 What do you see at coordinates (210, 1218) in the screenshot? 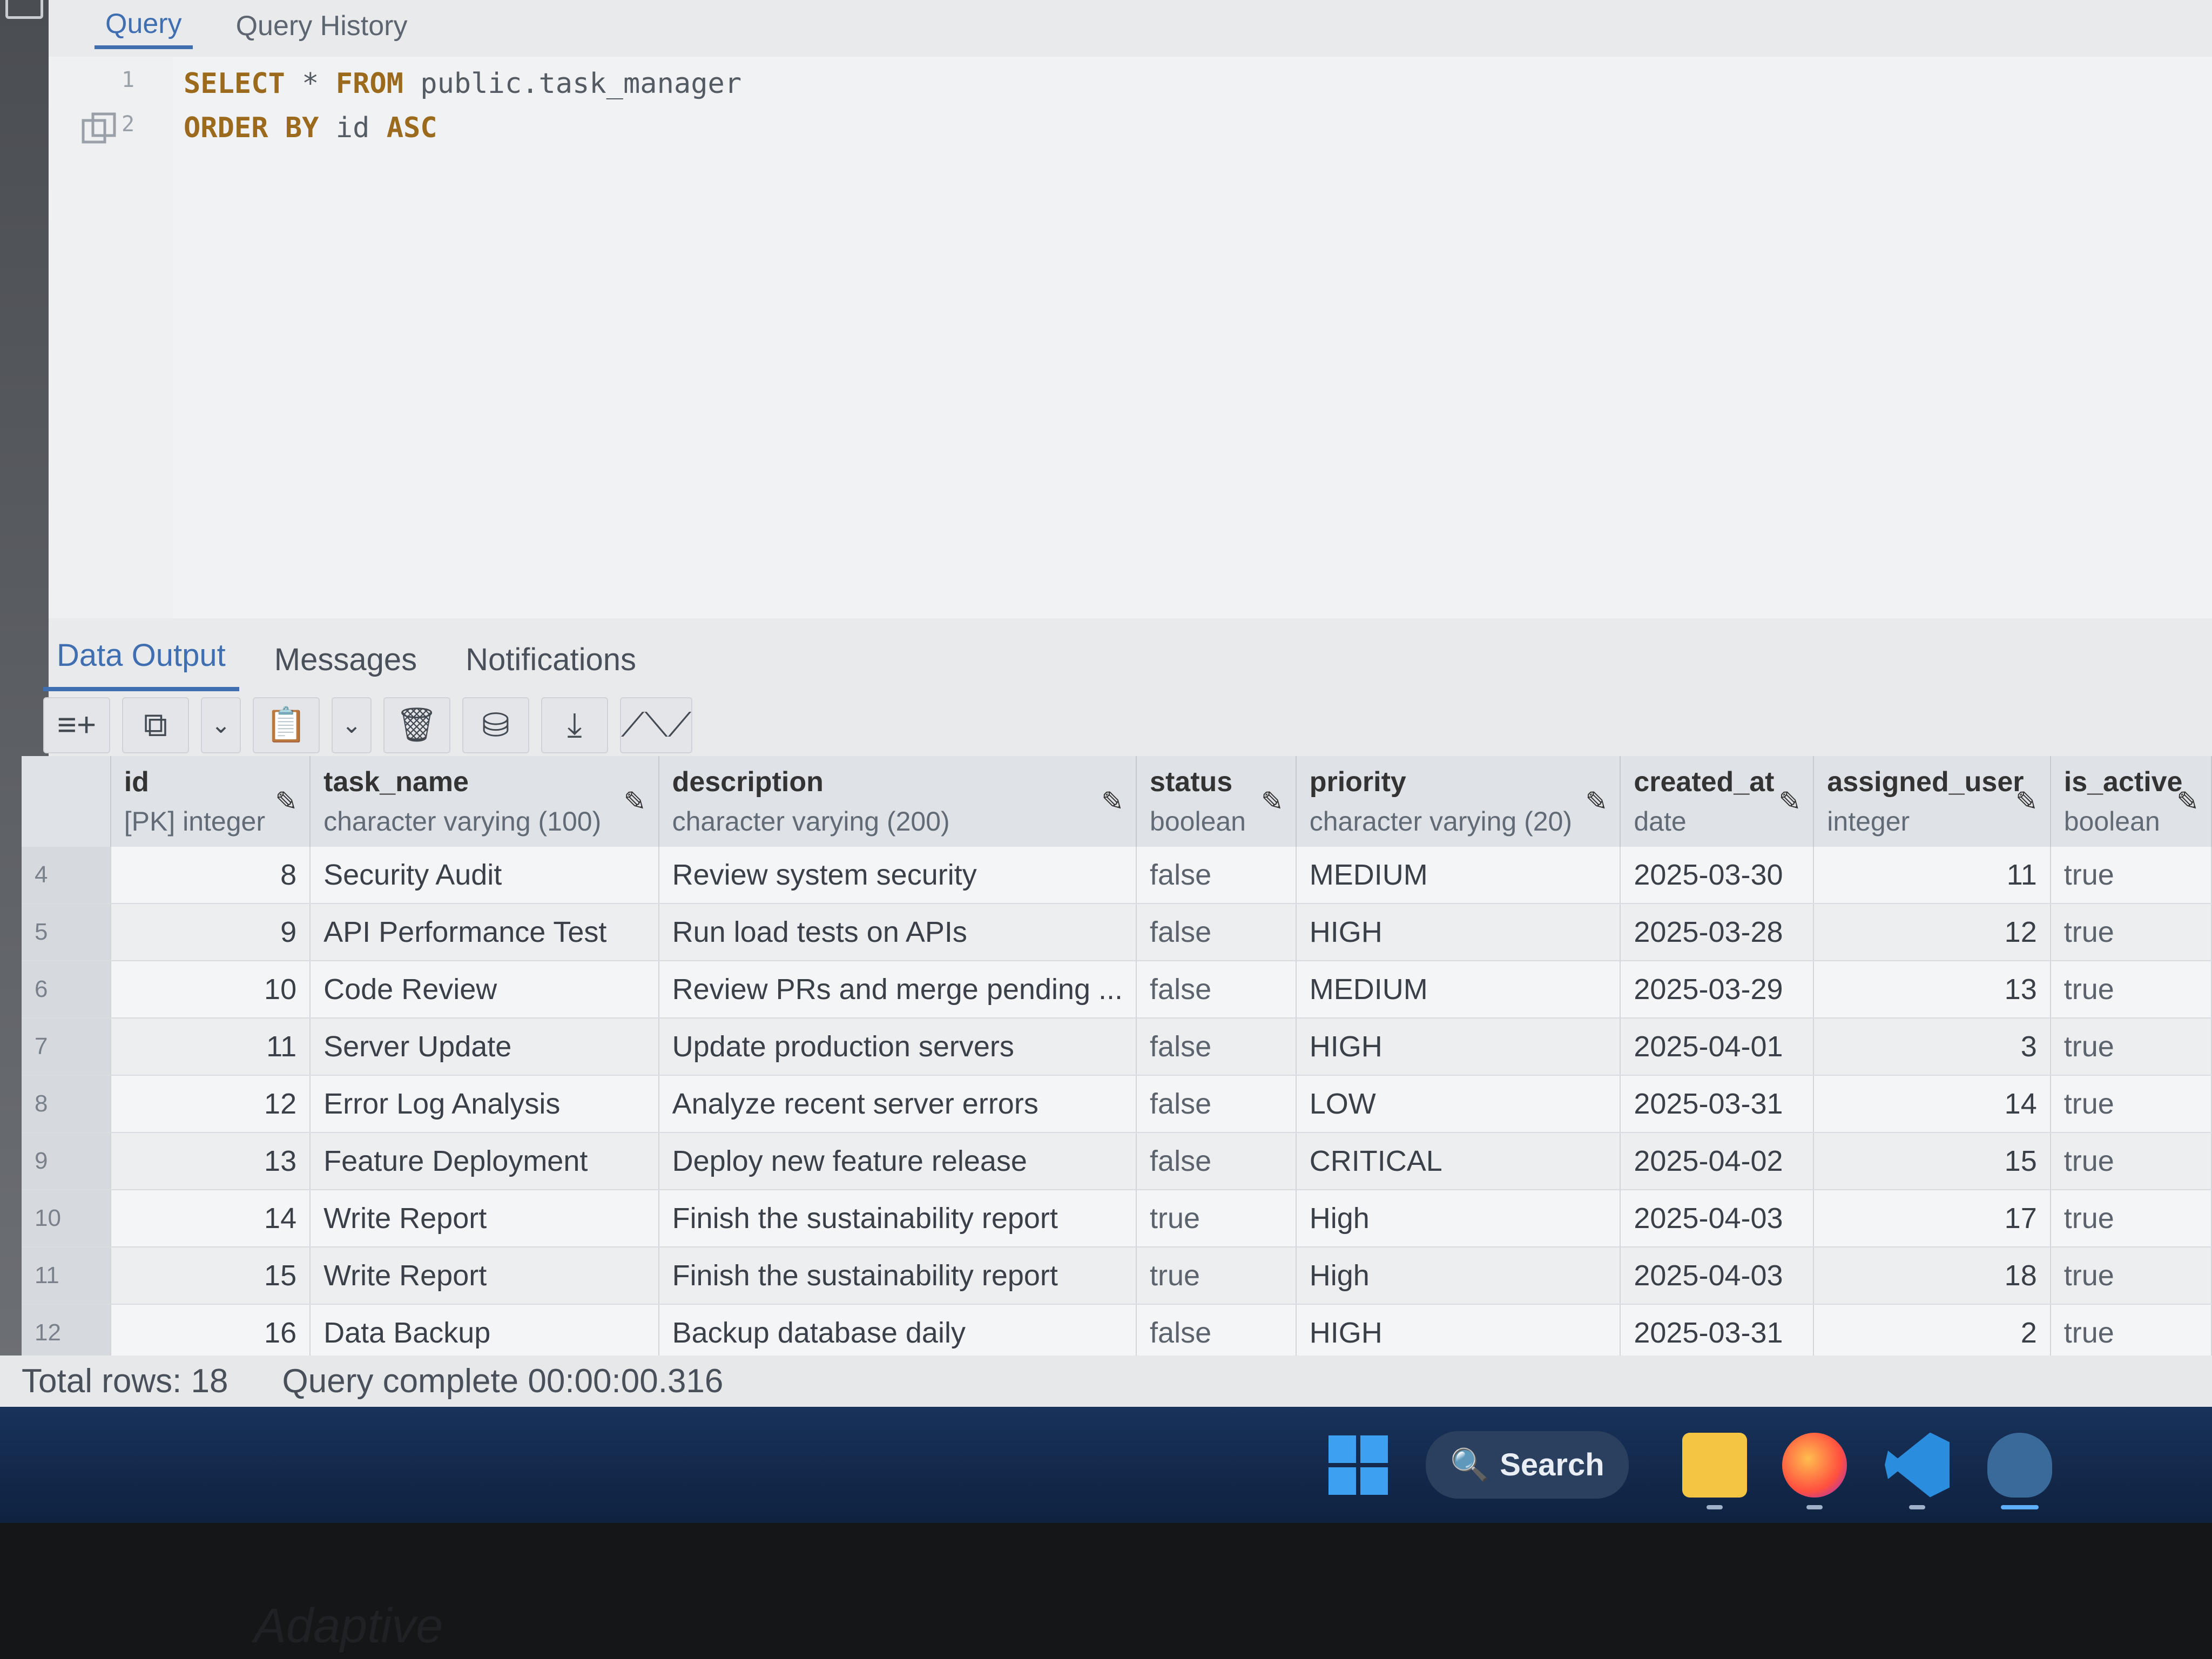
I see `cell-id: 14` at bounding box center [210, 1218].